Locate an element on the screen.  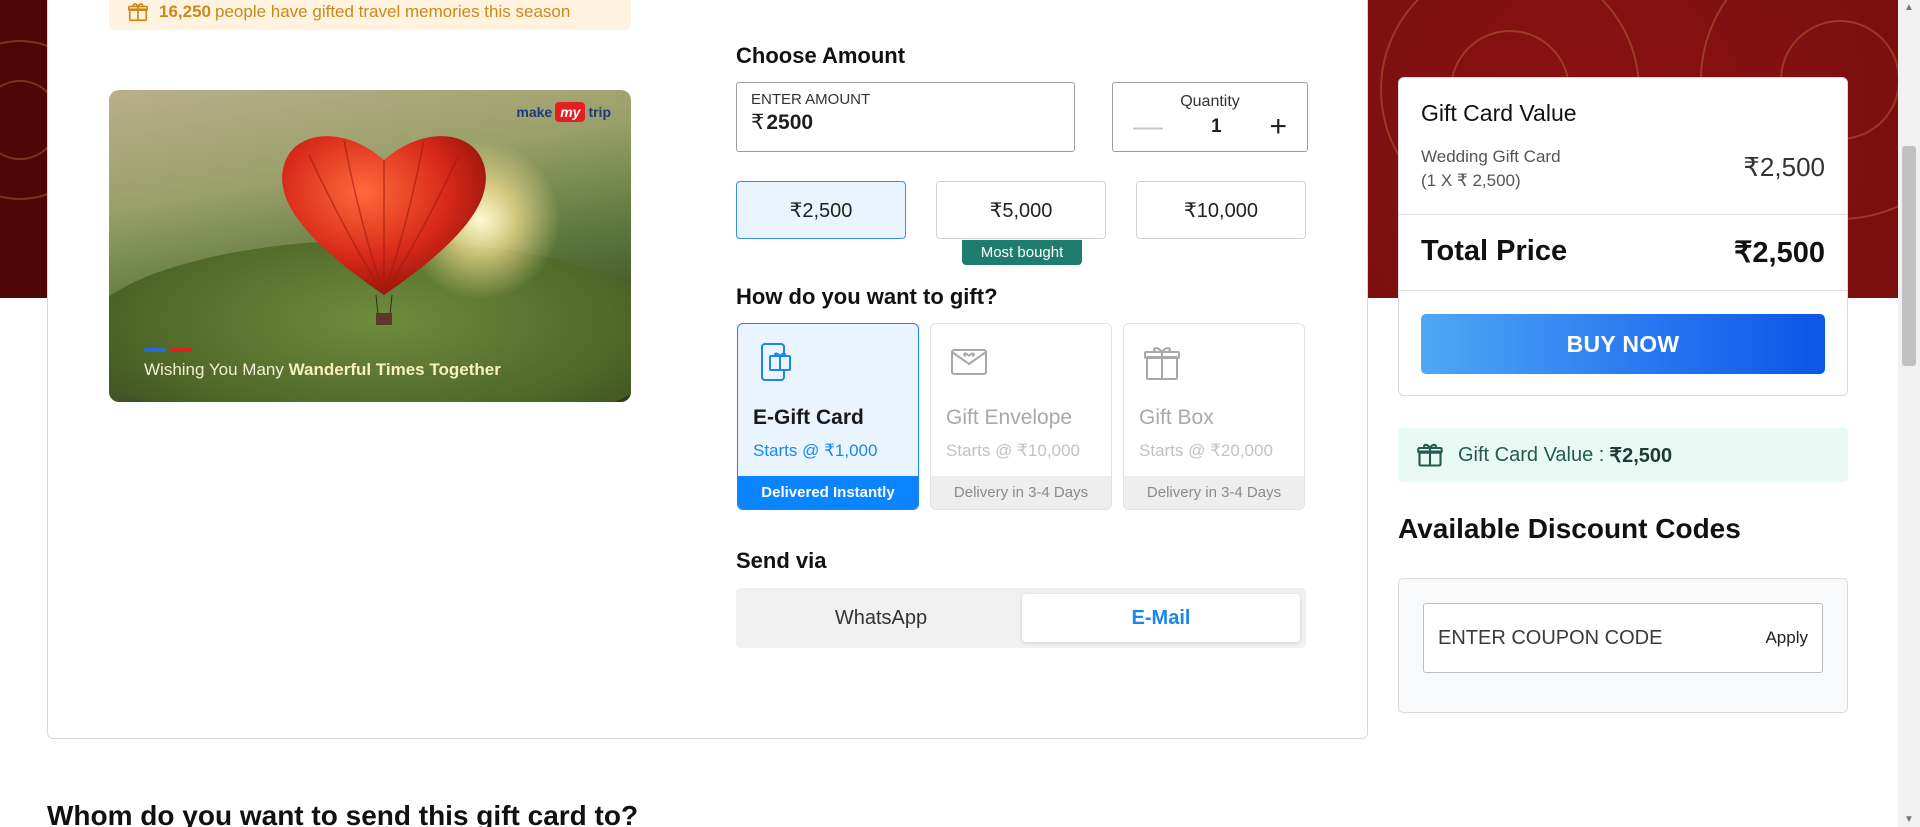
hot-air-balloon-icon is located at coordinates (384, 230).